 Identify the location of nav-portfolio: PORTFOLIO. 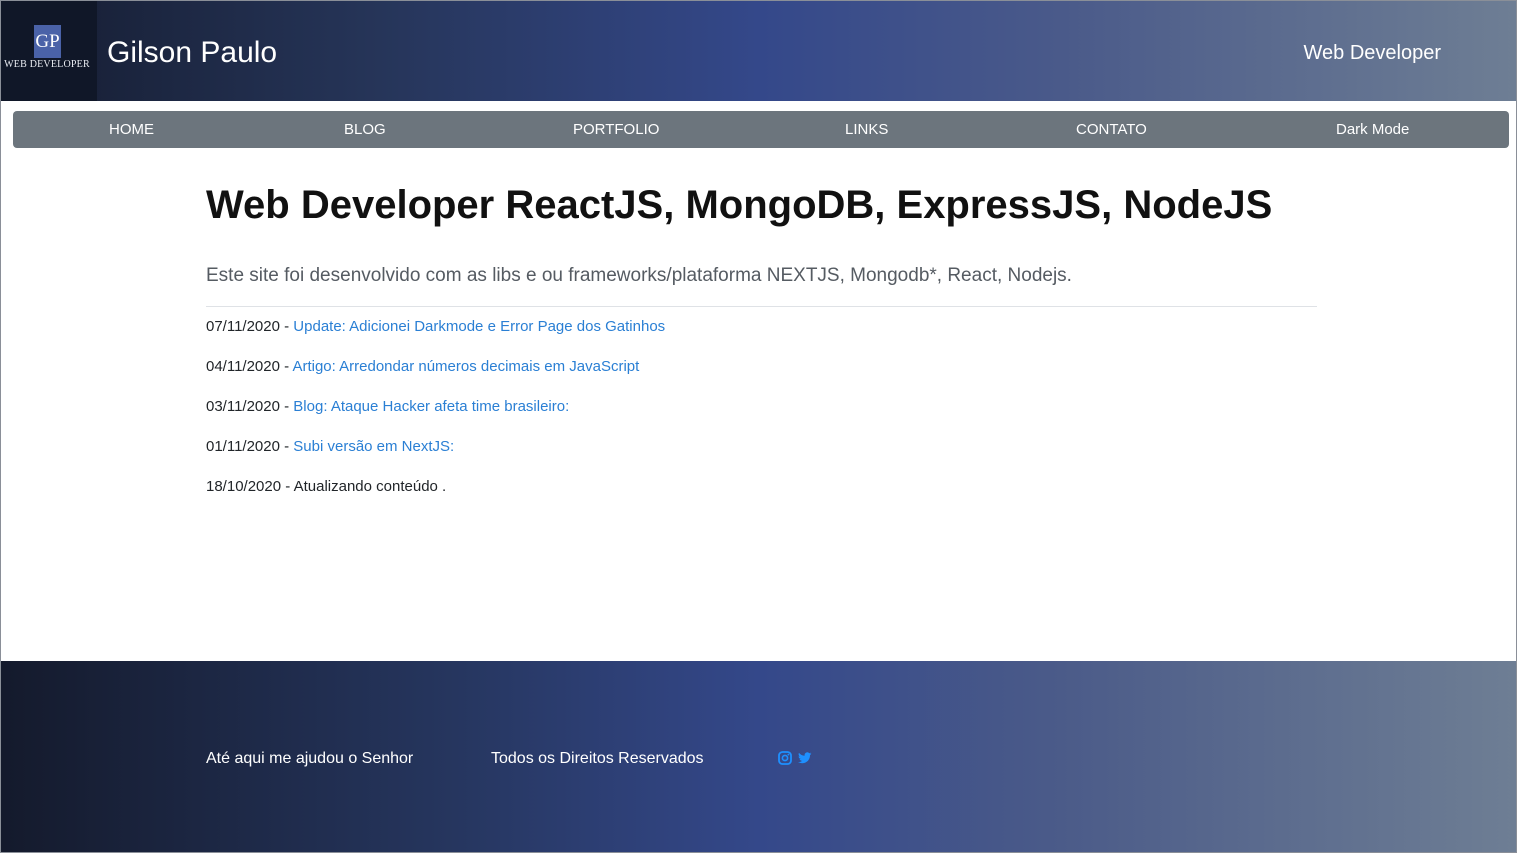
(616, 129).